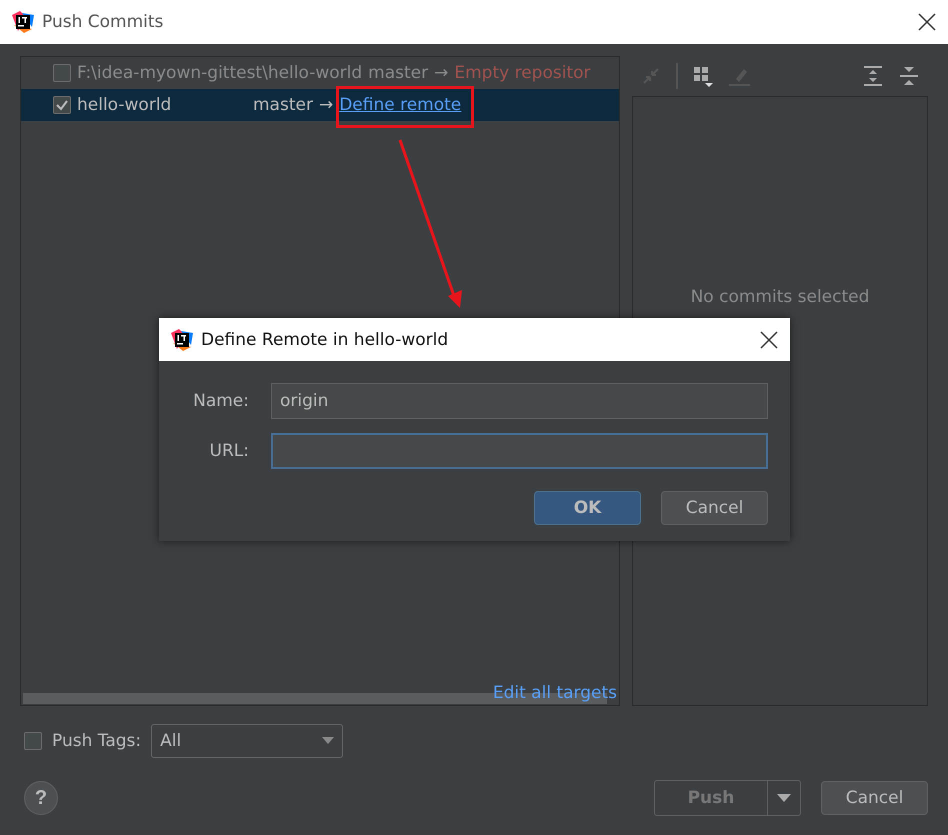 The width and height of the screenshot is (948, 835). What do you see at coordinates (522, 73) in the screenshot?
I see `target-status: Empty repositor` at bounding box center [522, 73].